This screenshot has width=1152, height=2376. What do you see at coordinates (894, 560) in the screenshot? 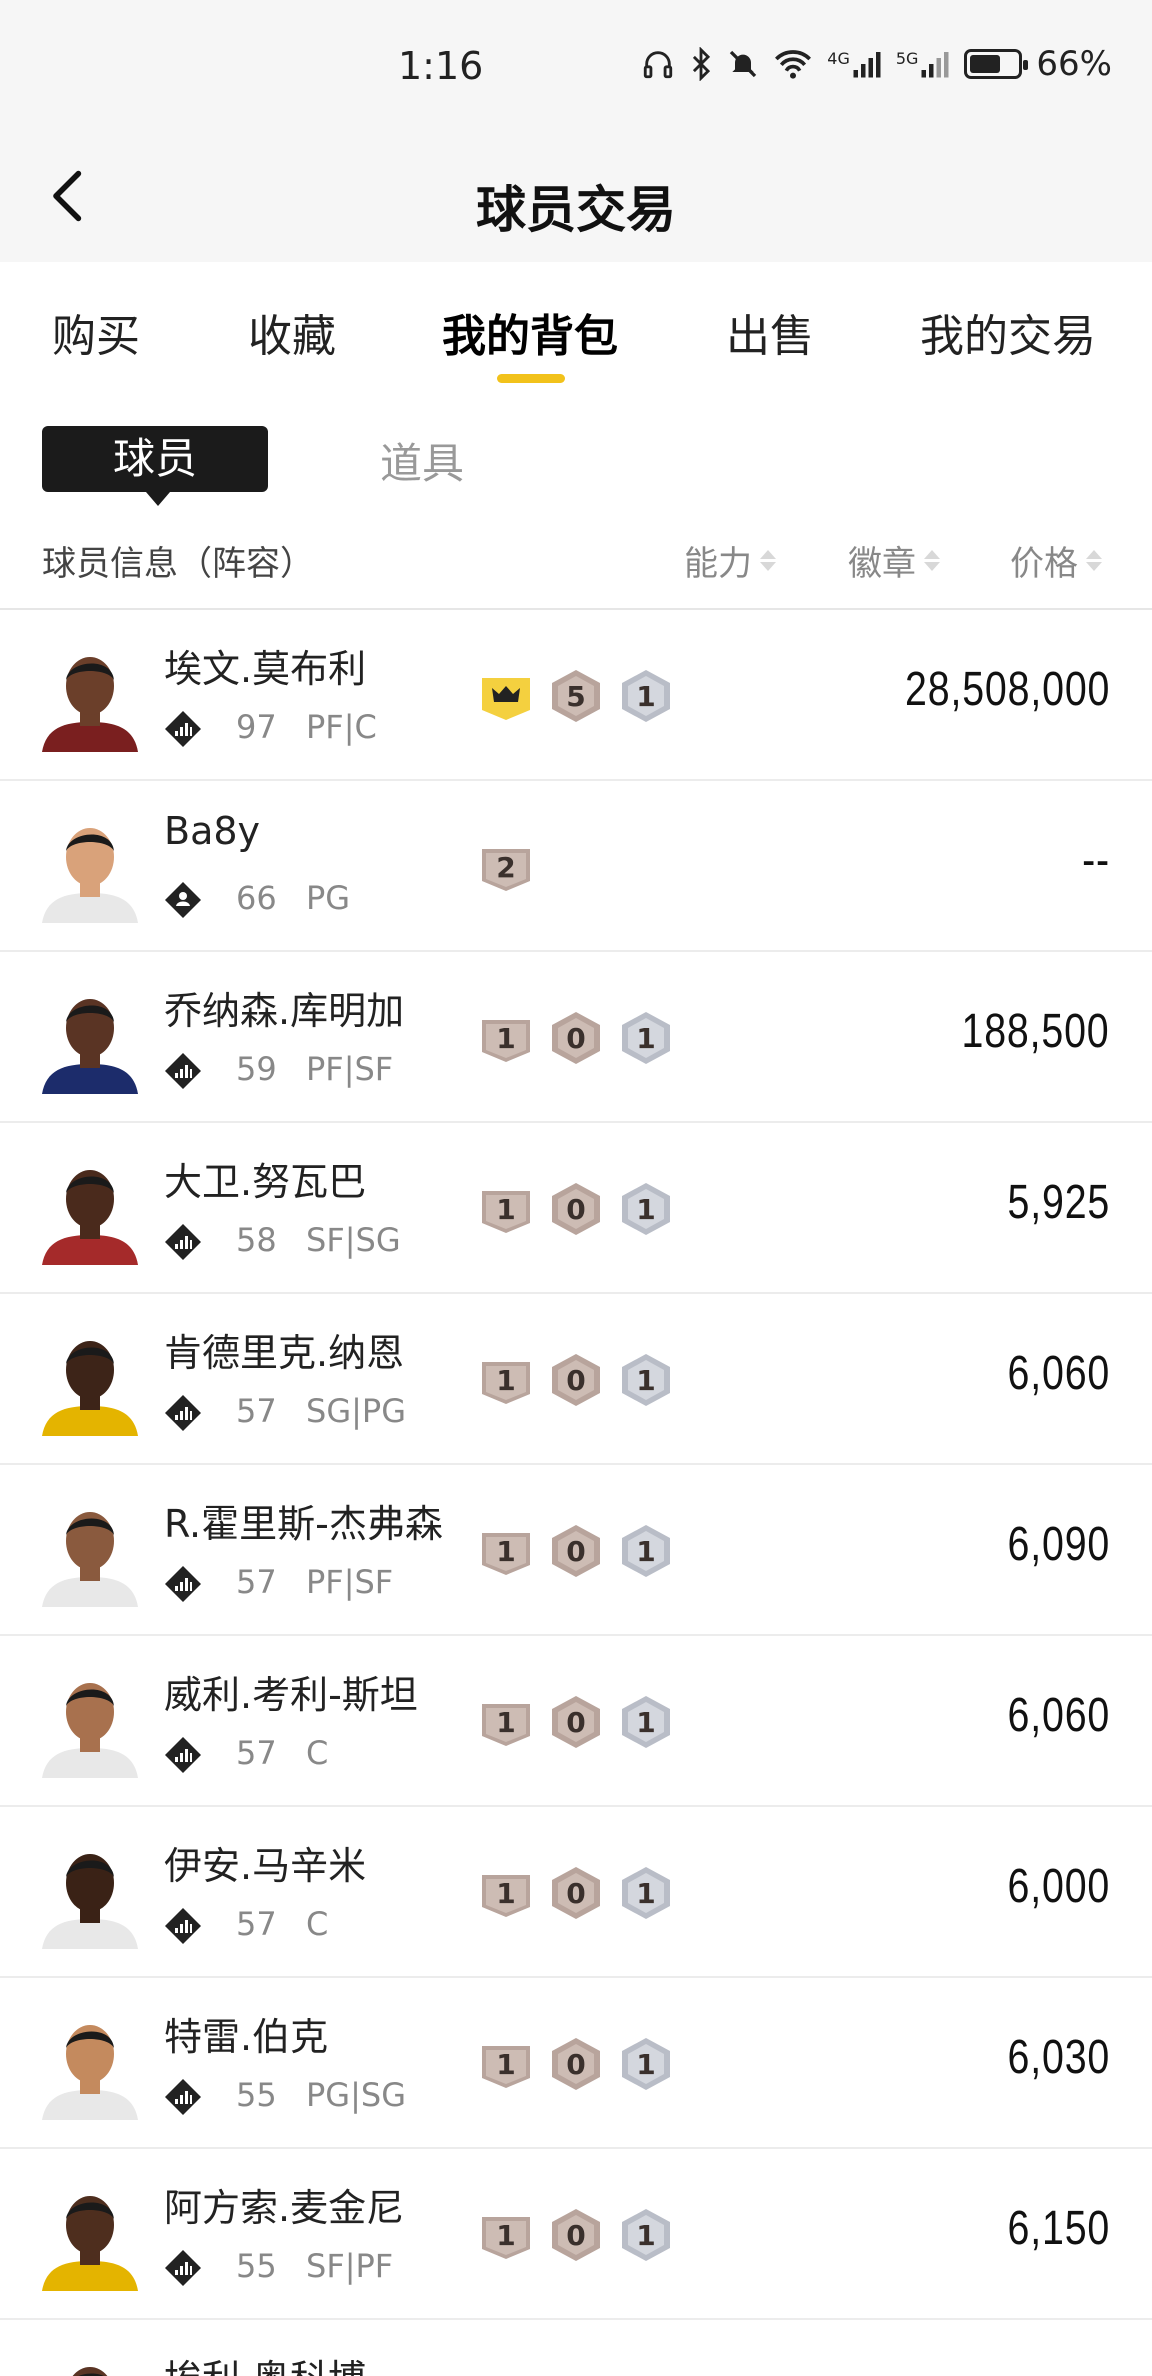
I see `sort-badge: 徽章` at bounding box center [894, 560].